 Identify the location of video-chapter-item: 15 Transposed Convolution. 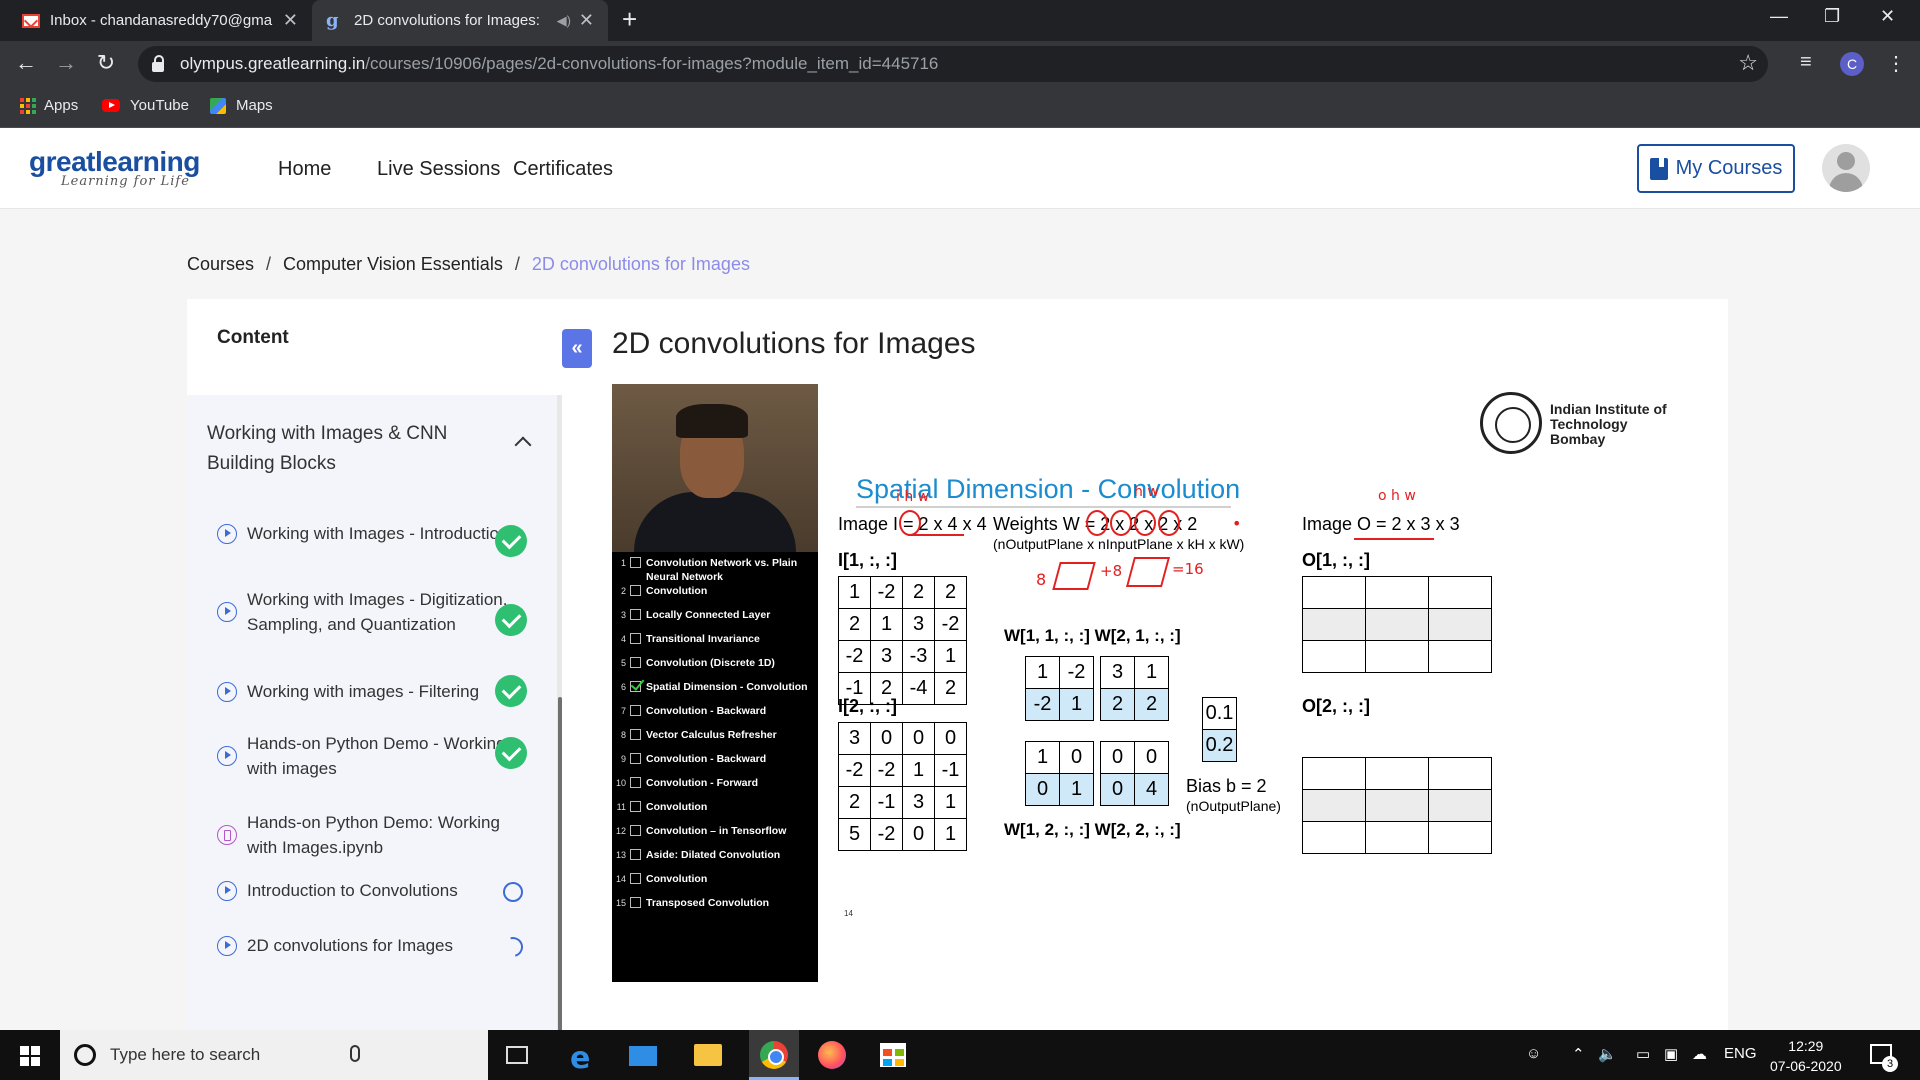
(715, 908).